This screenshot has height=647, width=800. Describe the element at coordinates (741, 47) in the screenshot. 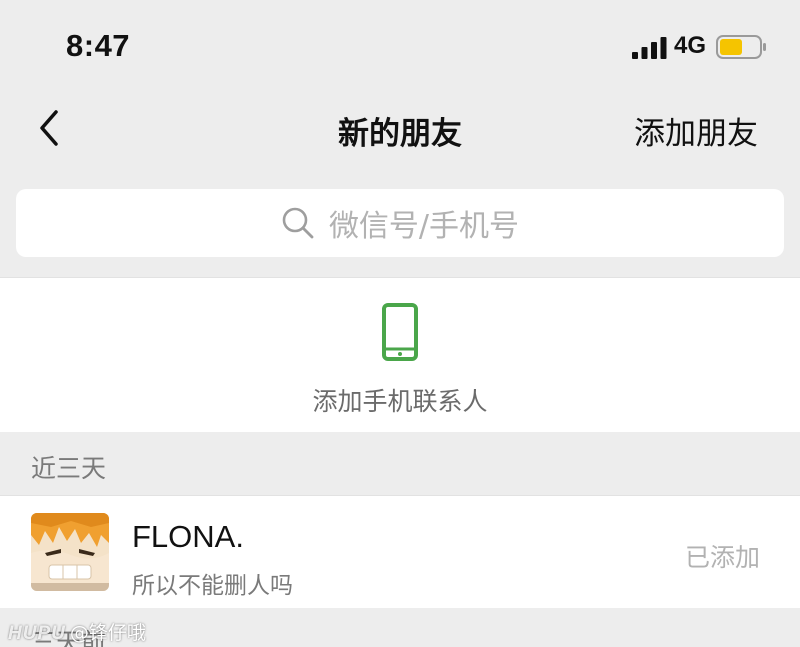

I see `battery-icon` at that location.